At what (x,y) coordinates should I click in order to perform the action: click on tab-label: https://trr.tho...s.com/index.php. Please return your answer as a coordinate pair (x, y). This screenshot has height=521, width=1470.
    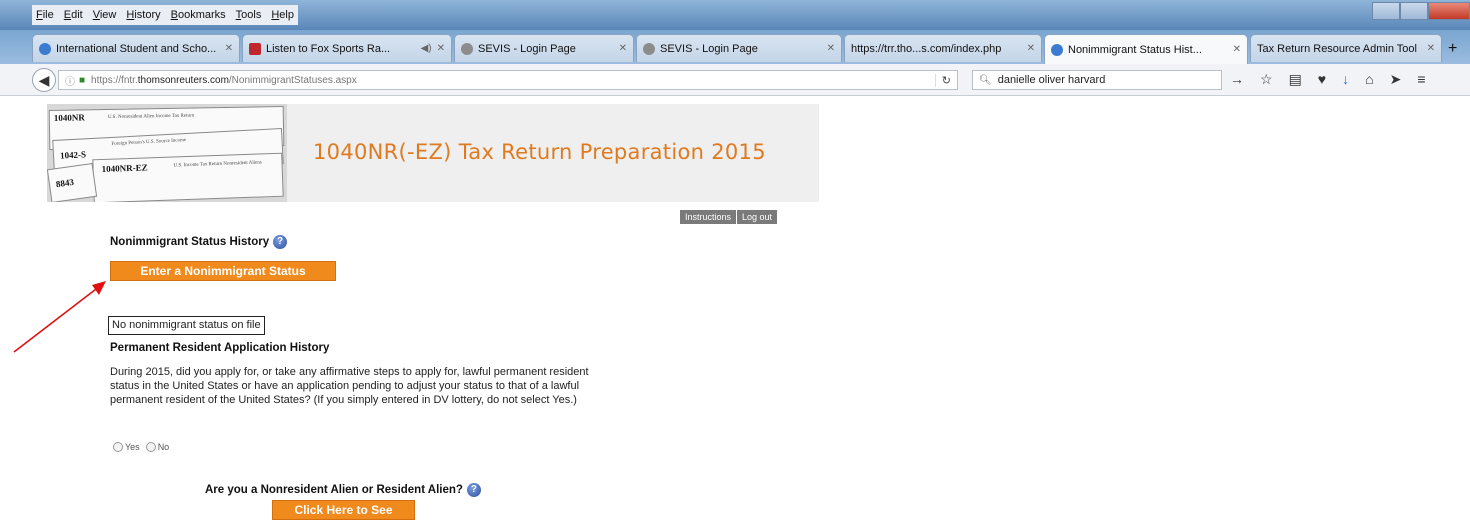
    Looking at the image, I should click on (926, 48).